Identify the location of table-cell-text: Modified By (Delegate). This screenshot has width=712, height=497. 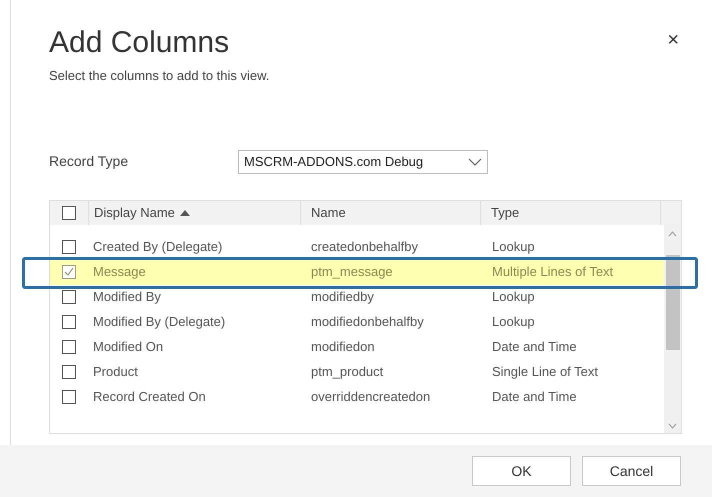
(159, 322).